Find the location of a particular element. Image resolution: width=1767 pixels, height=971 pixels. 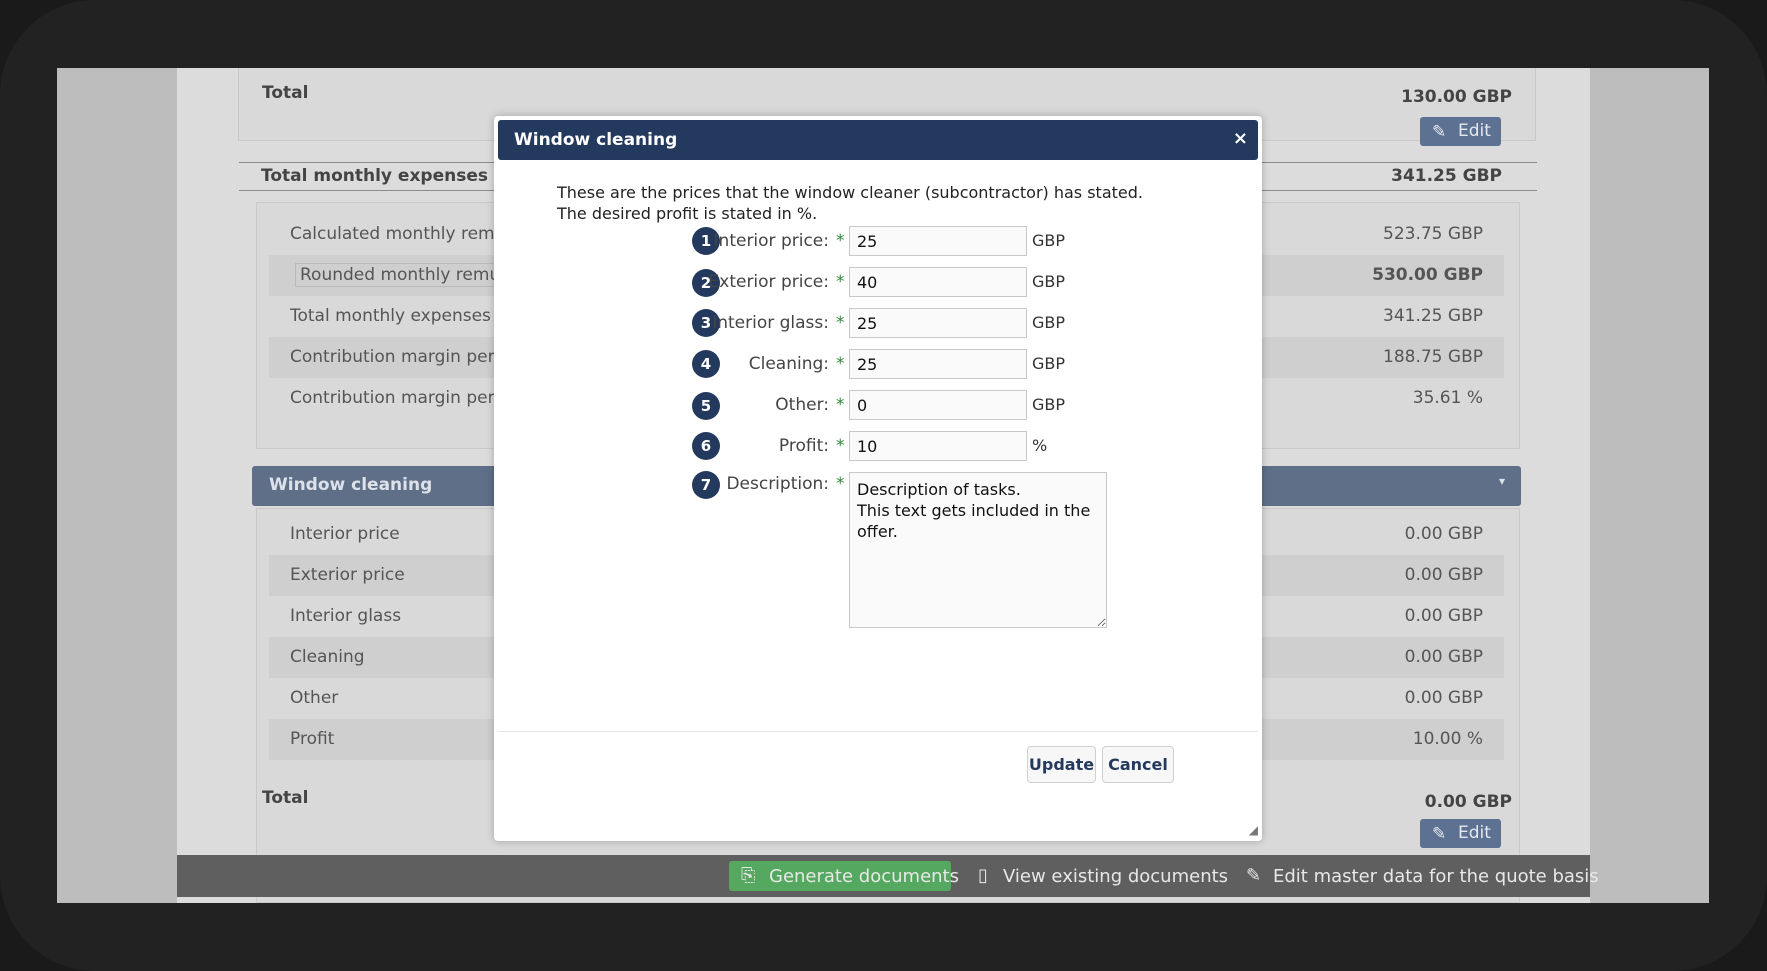

summary-row-label: Total monthly expenses is located at coordinates (390, 316).